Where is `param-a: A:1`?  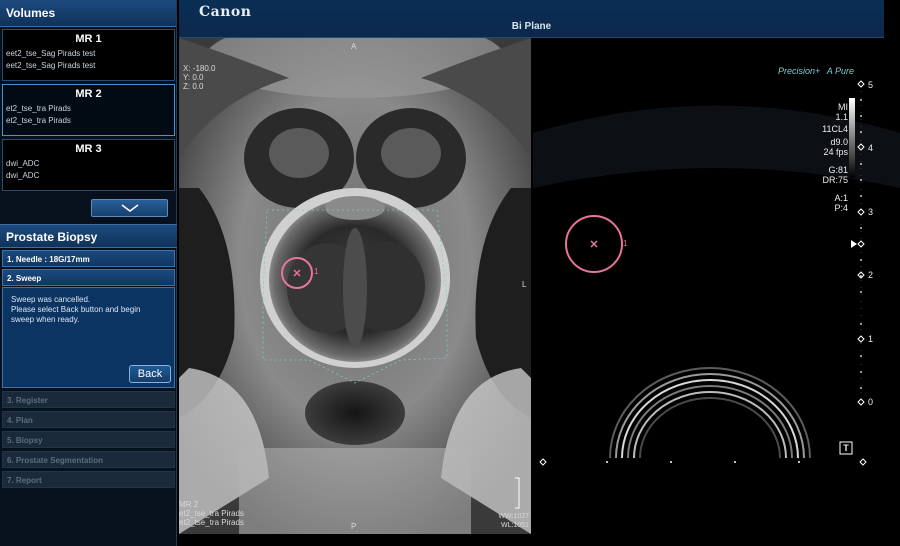
param-a: A:1 is located at coordinates (841, 198).